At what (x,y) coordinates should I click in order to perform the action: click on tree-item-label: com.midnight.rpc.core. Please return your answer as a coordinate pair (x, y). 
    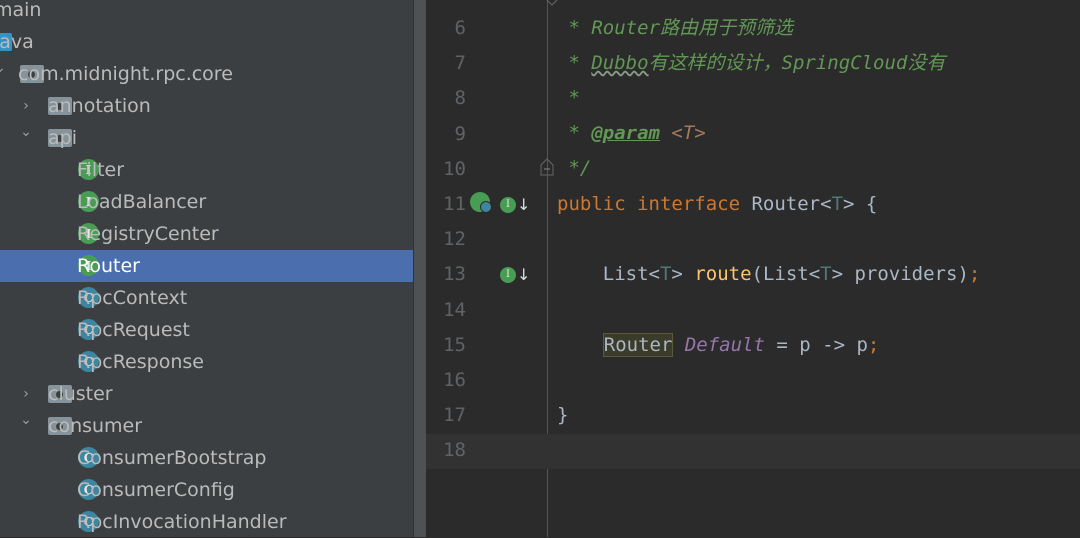
    Looking at the image, I should click on (125, 74).